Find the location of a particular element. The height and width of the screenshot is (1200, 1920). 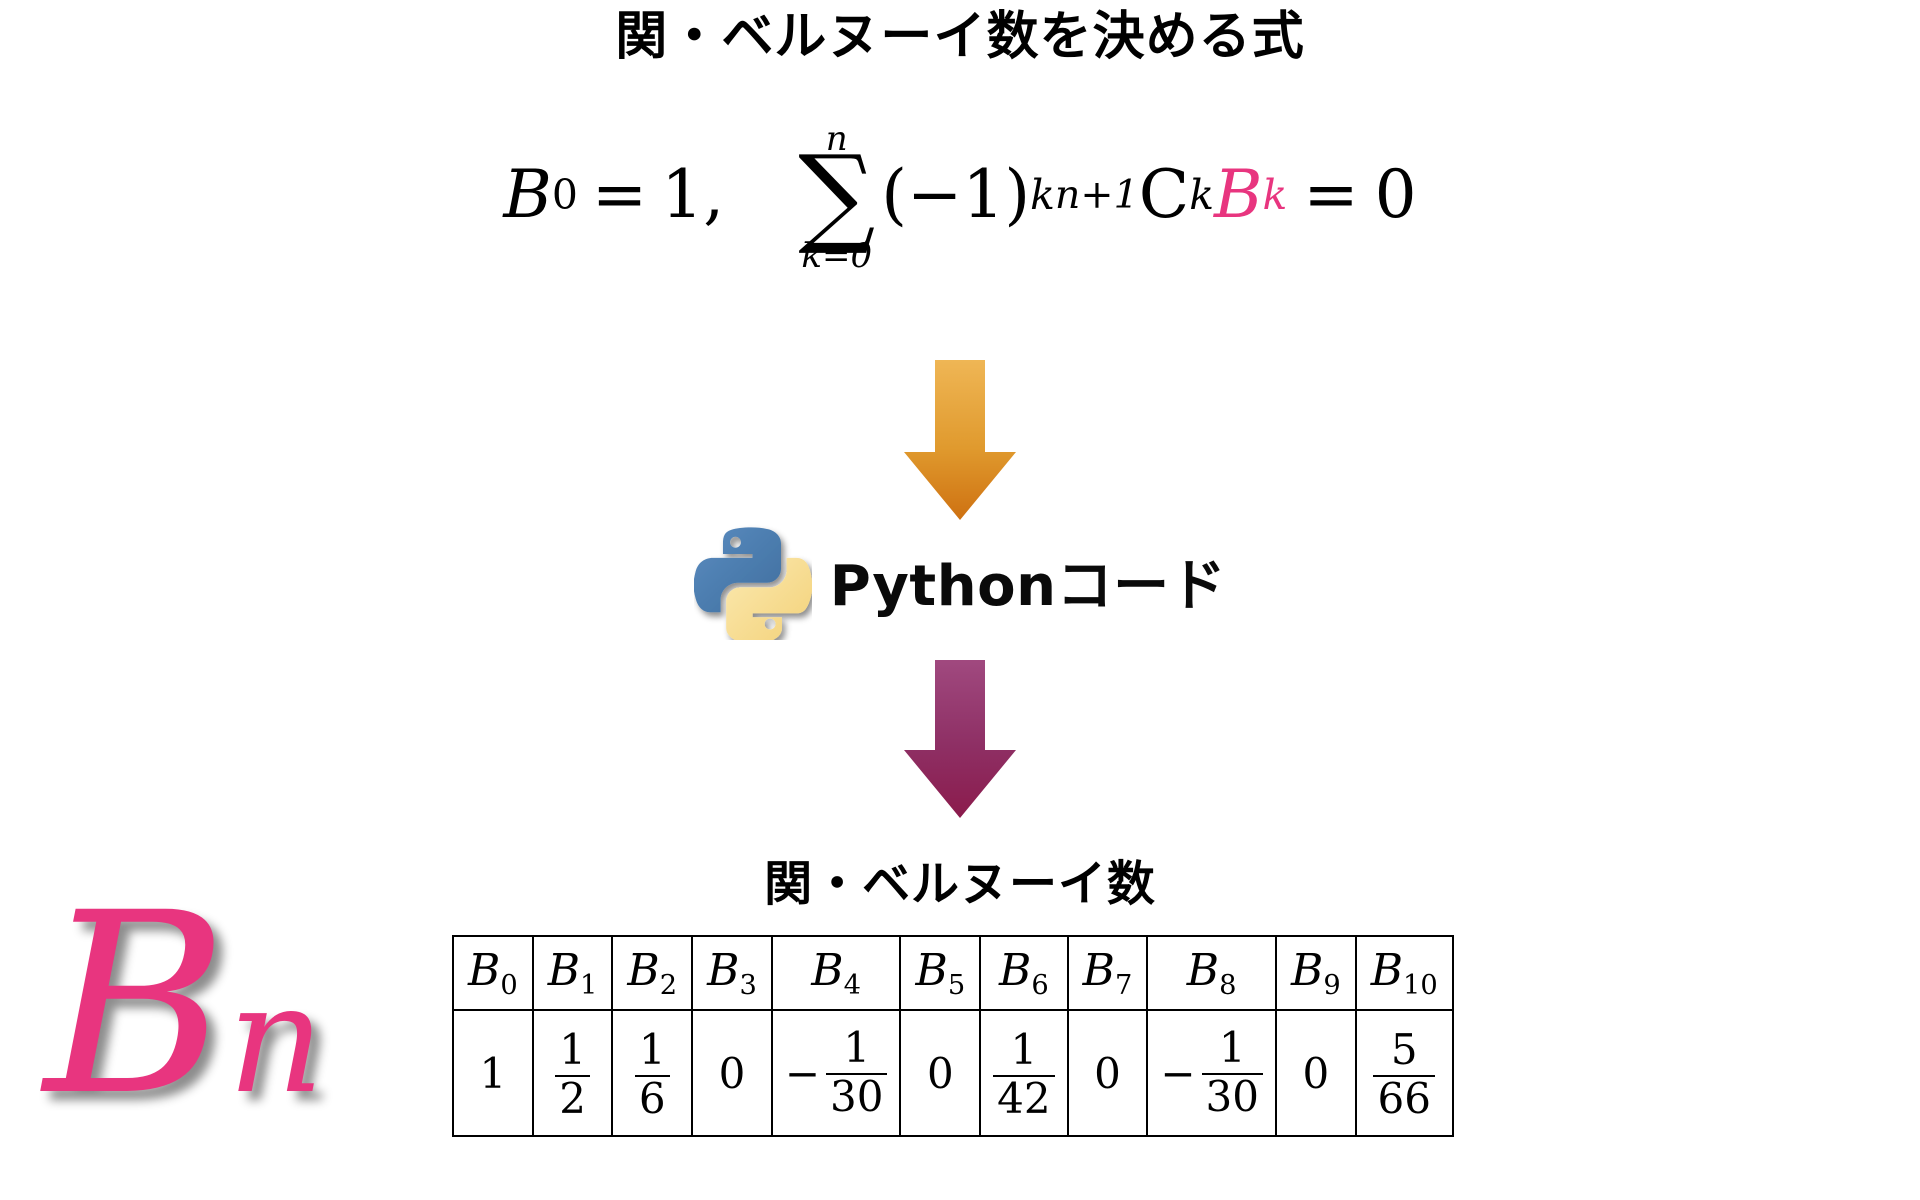

fraction-body: 5 66 is located at coordinates (1404, 1073).